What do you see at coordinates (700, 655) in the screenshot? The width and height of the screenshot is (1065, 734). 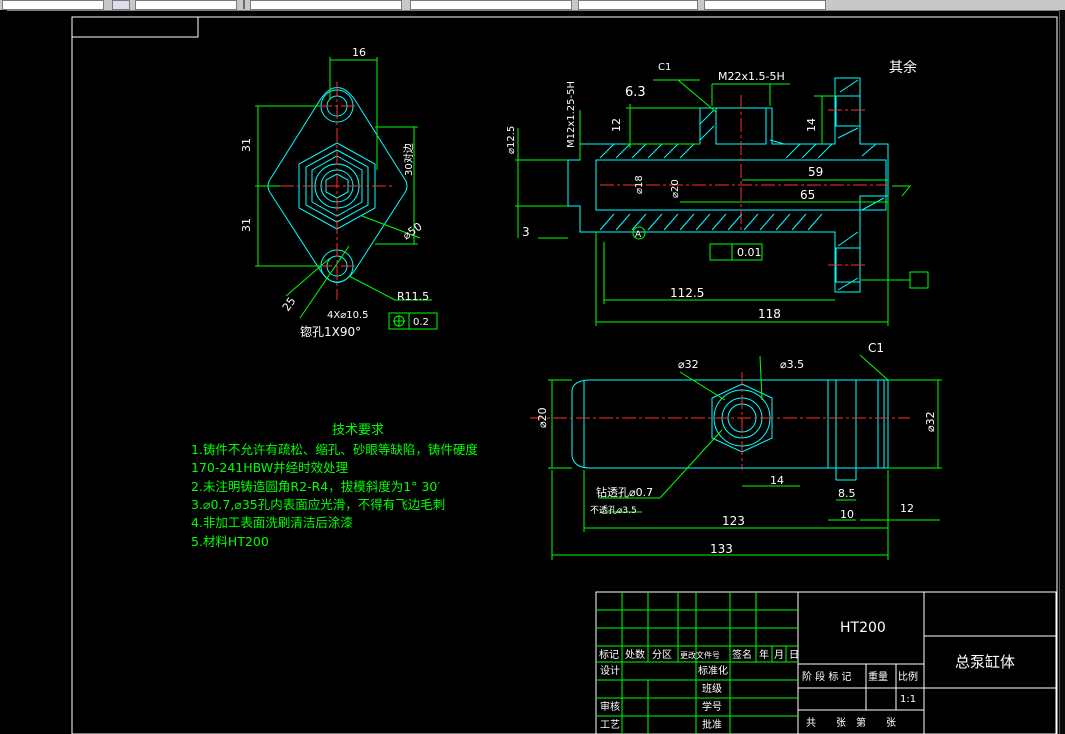 I see `hdr-change: 更改文件号` at bounding box center [700, 655].